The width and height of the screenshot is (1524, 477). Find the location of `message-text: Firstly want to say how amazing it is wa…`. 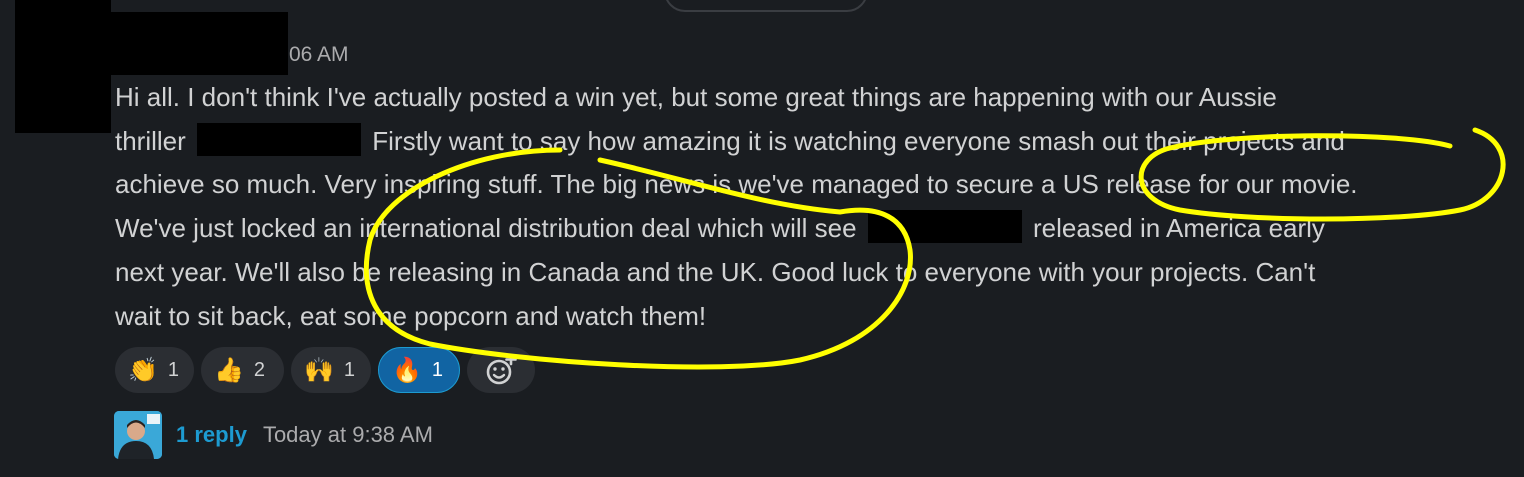

message-text: Firstly want to say how amazing it is wa… is located at coordinates (858, 140).